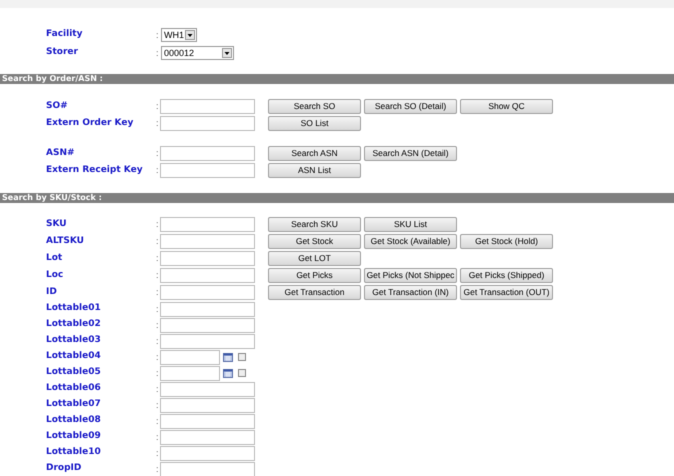  I want to click on field-label: Lottable03, so click(73, 341).